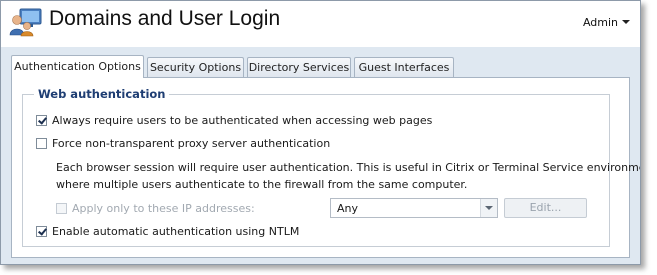 The image size is (657, 275). What do you see at coordinates (26, 22) in the screenshot?
I see `users-monitor-icon` at bounding box center [26, 22].